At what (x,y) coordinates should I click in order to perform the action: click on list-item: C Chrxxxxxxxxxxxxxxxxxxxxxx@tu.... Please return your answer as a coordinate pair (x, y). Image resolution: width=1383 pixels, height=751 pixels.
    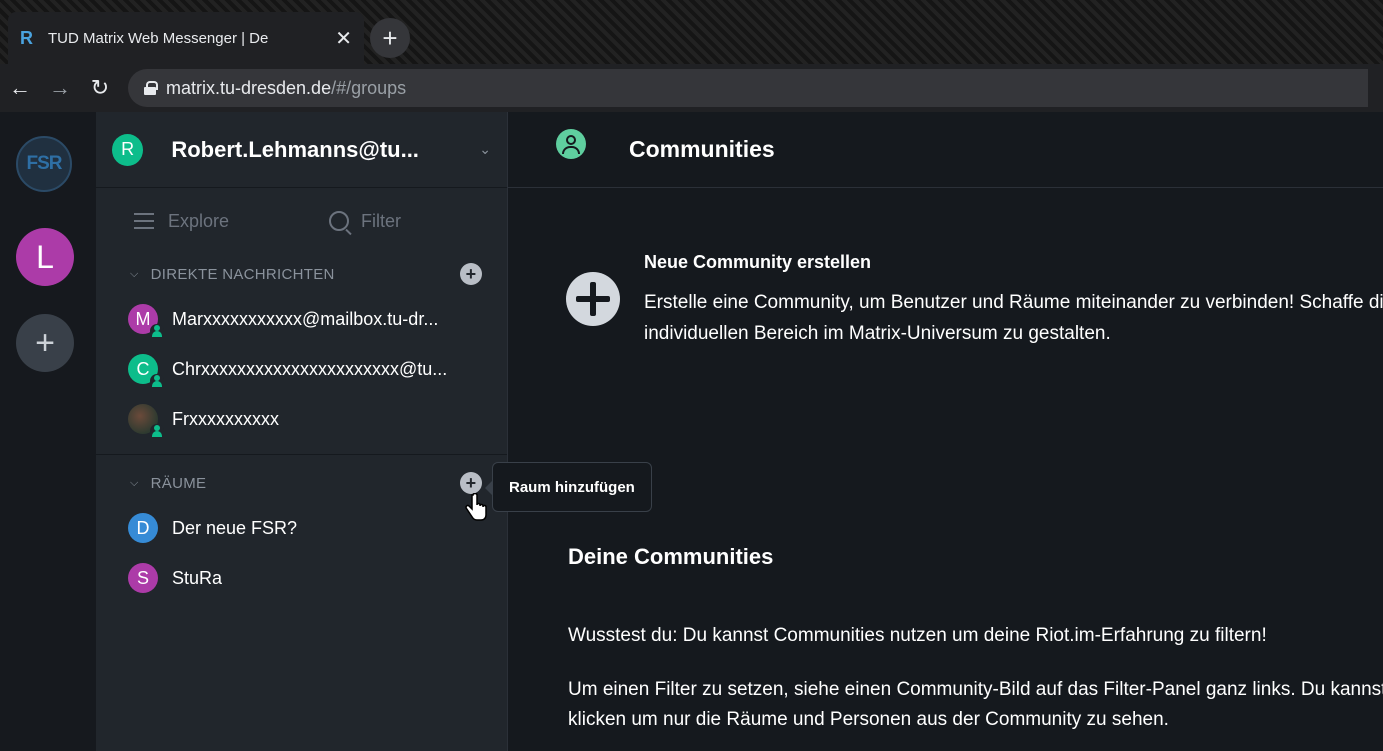
    Looking at the image, I should click on (301, 369).